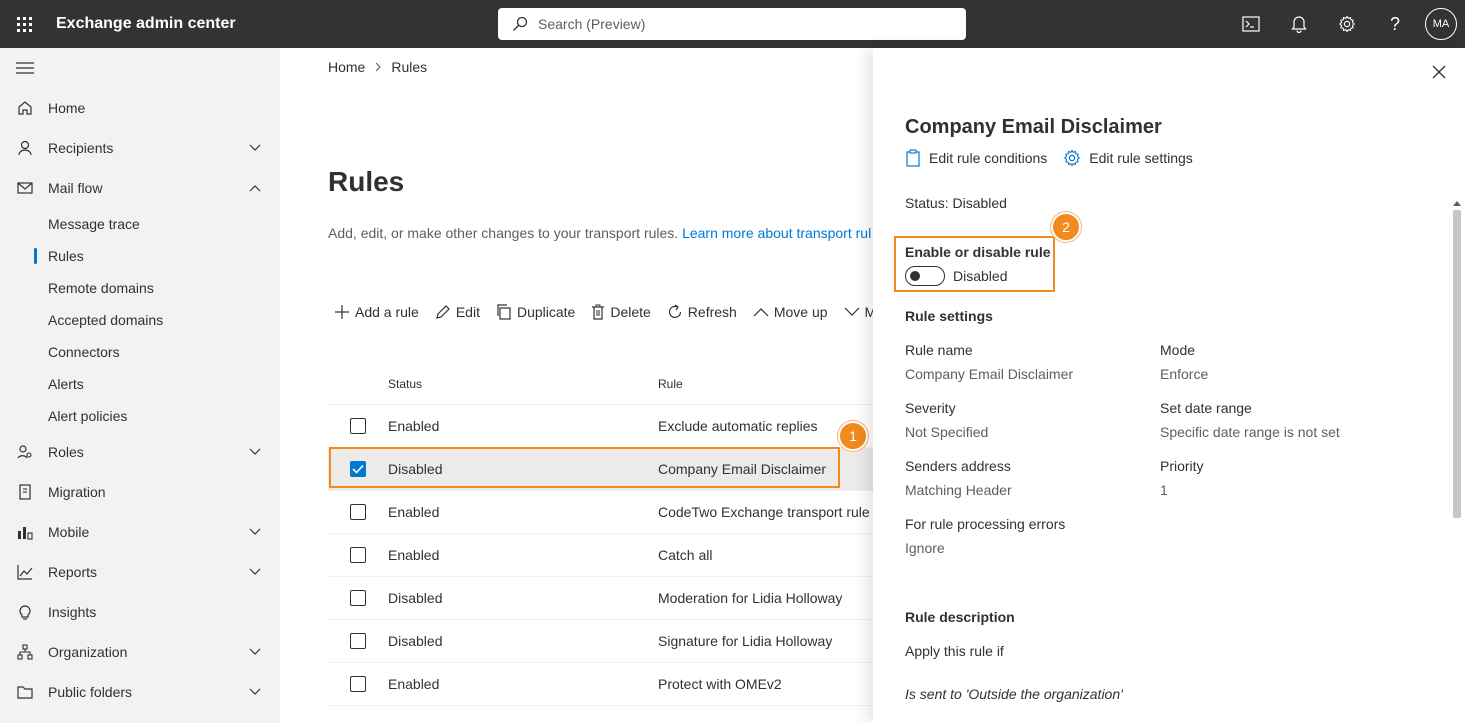 The height and width of the screenshot is (723, 1465). I want to click on table-row: Enabled Catch all, so click(604, 555).